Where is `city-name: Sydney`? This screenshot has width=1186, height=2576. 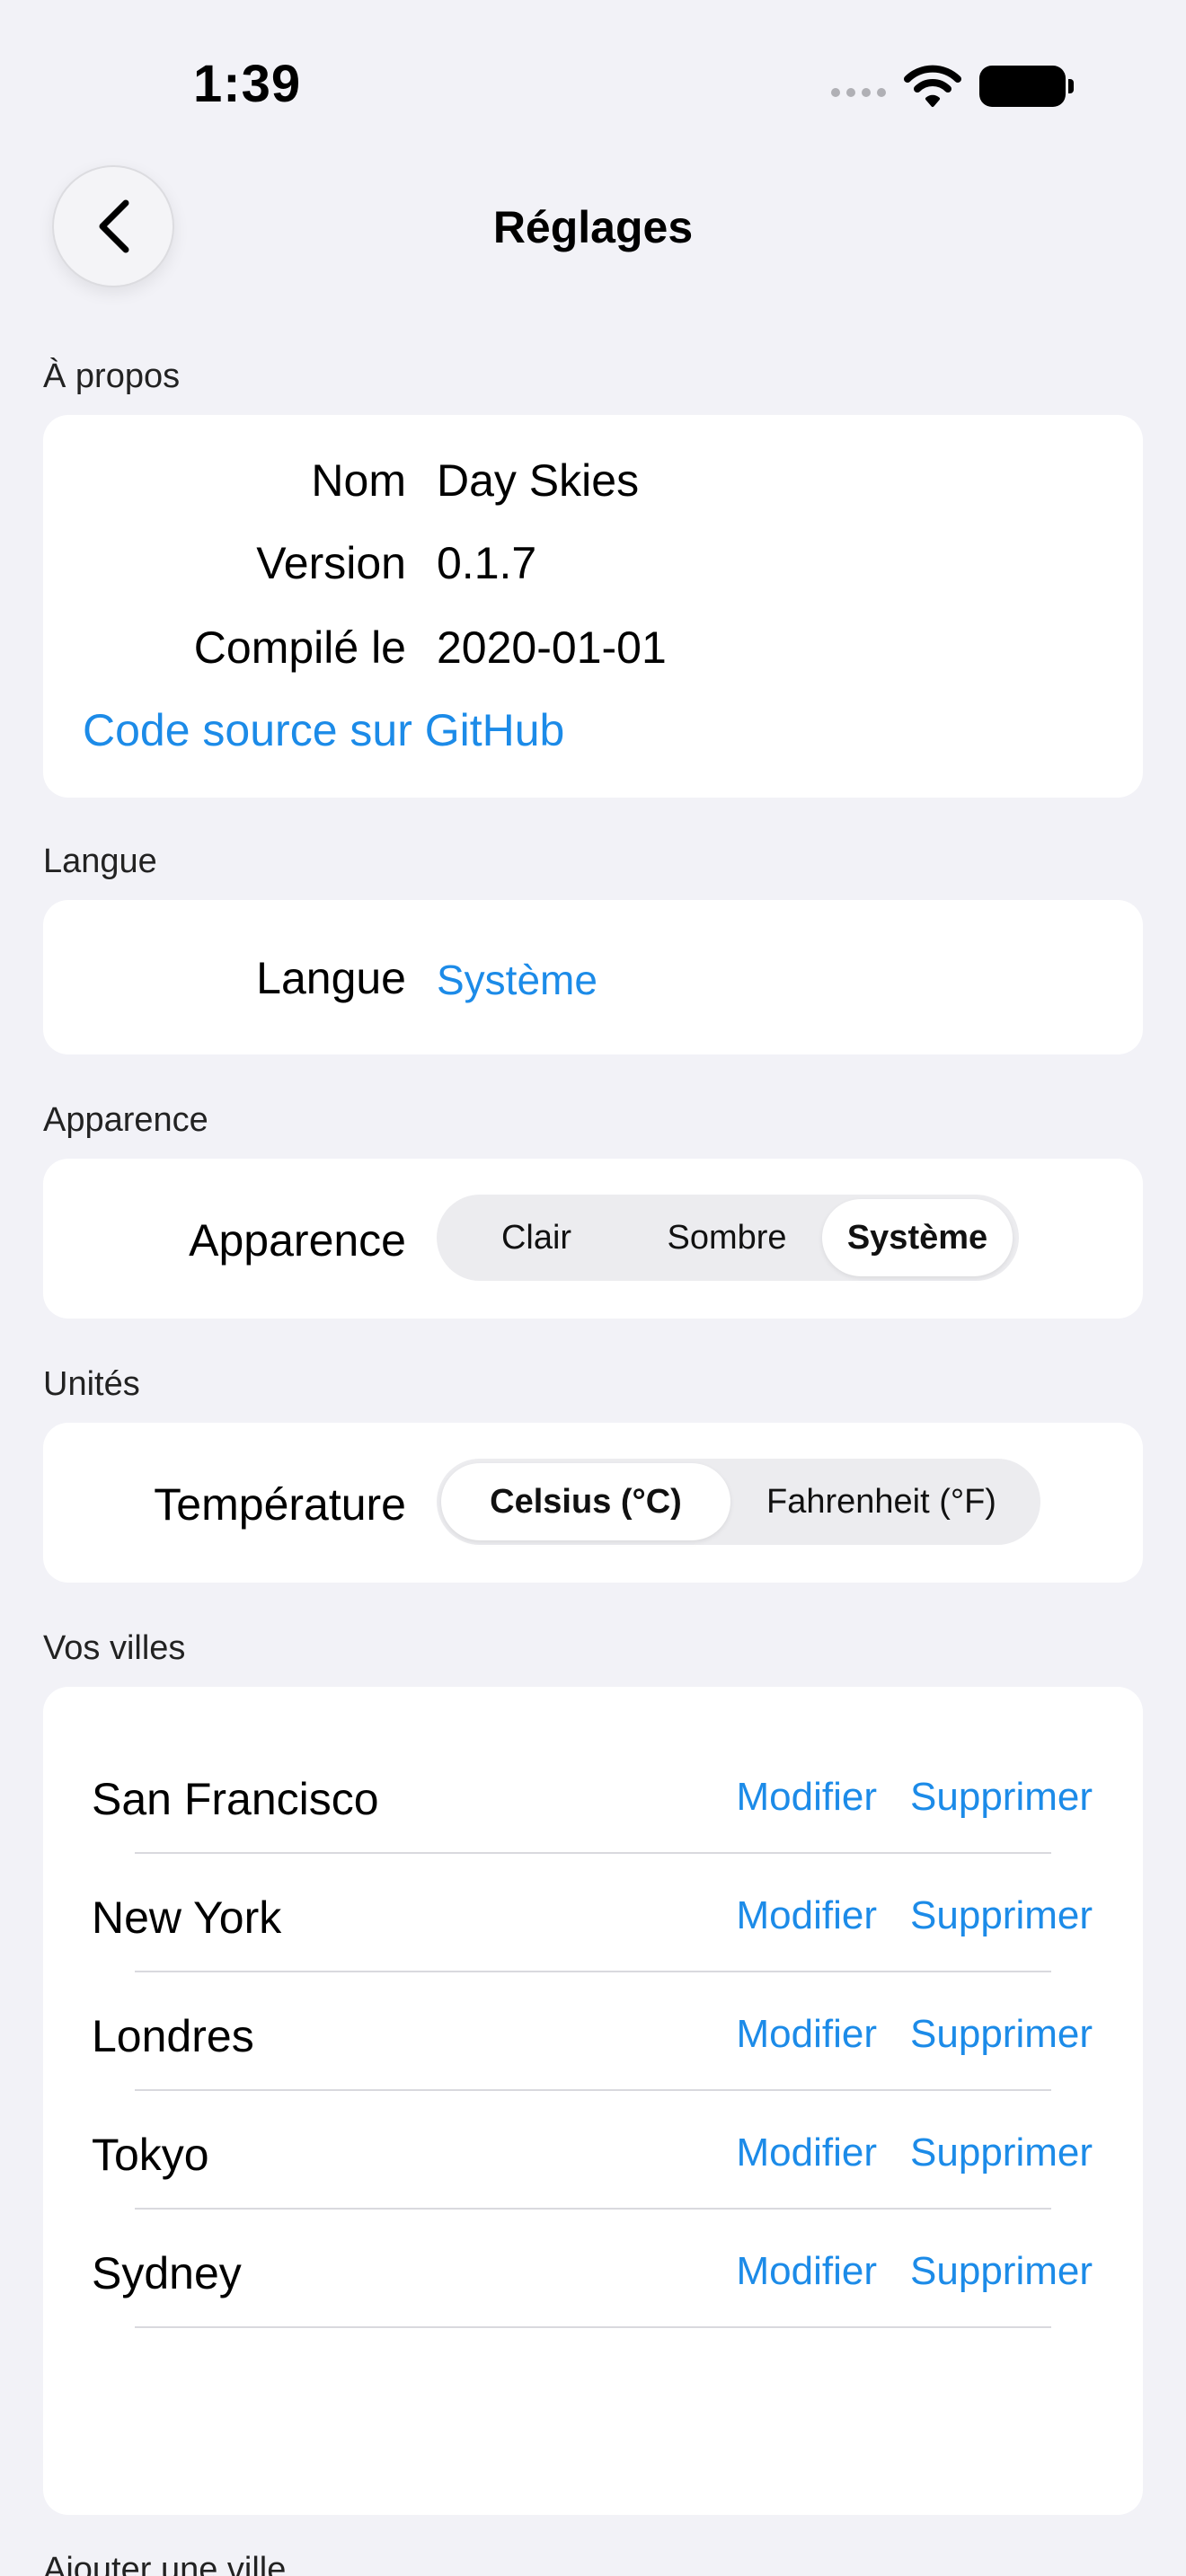
city-name: Sydney is located at coordinates (167, 2273).